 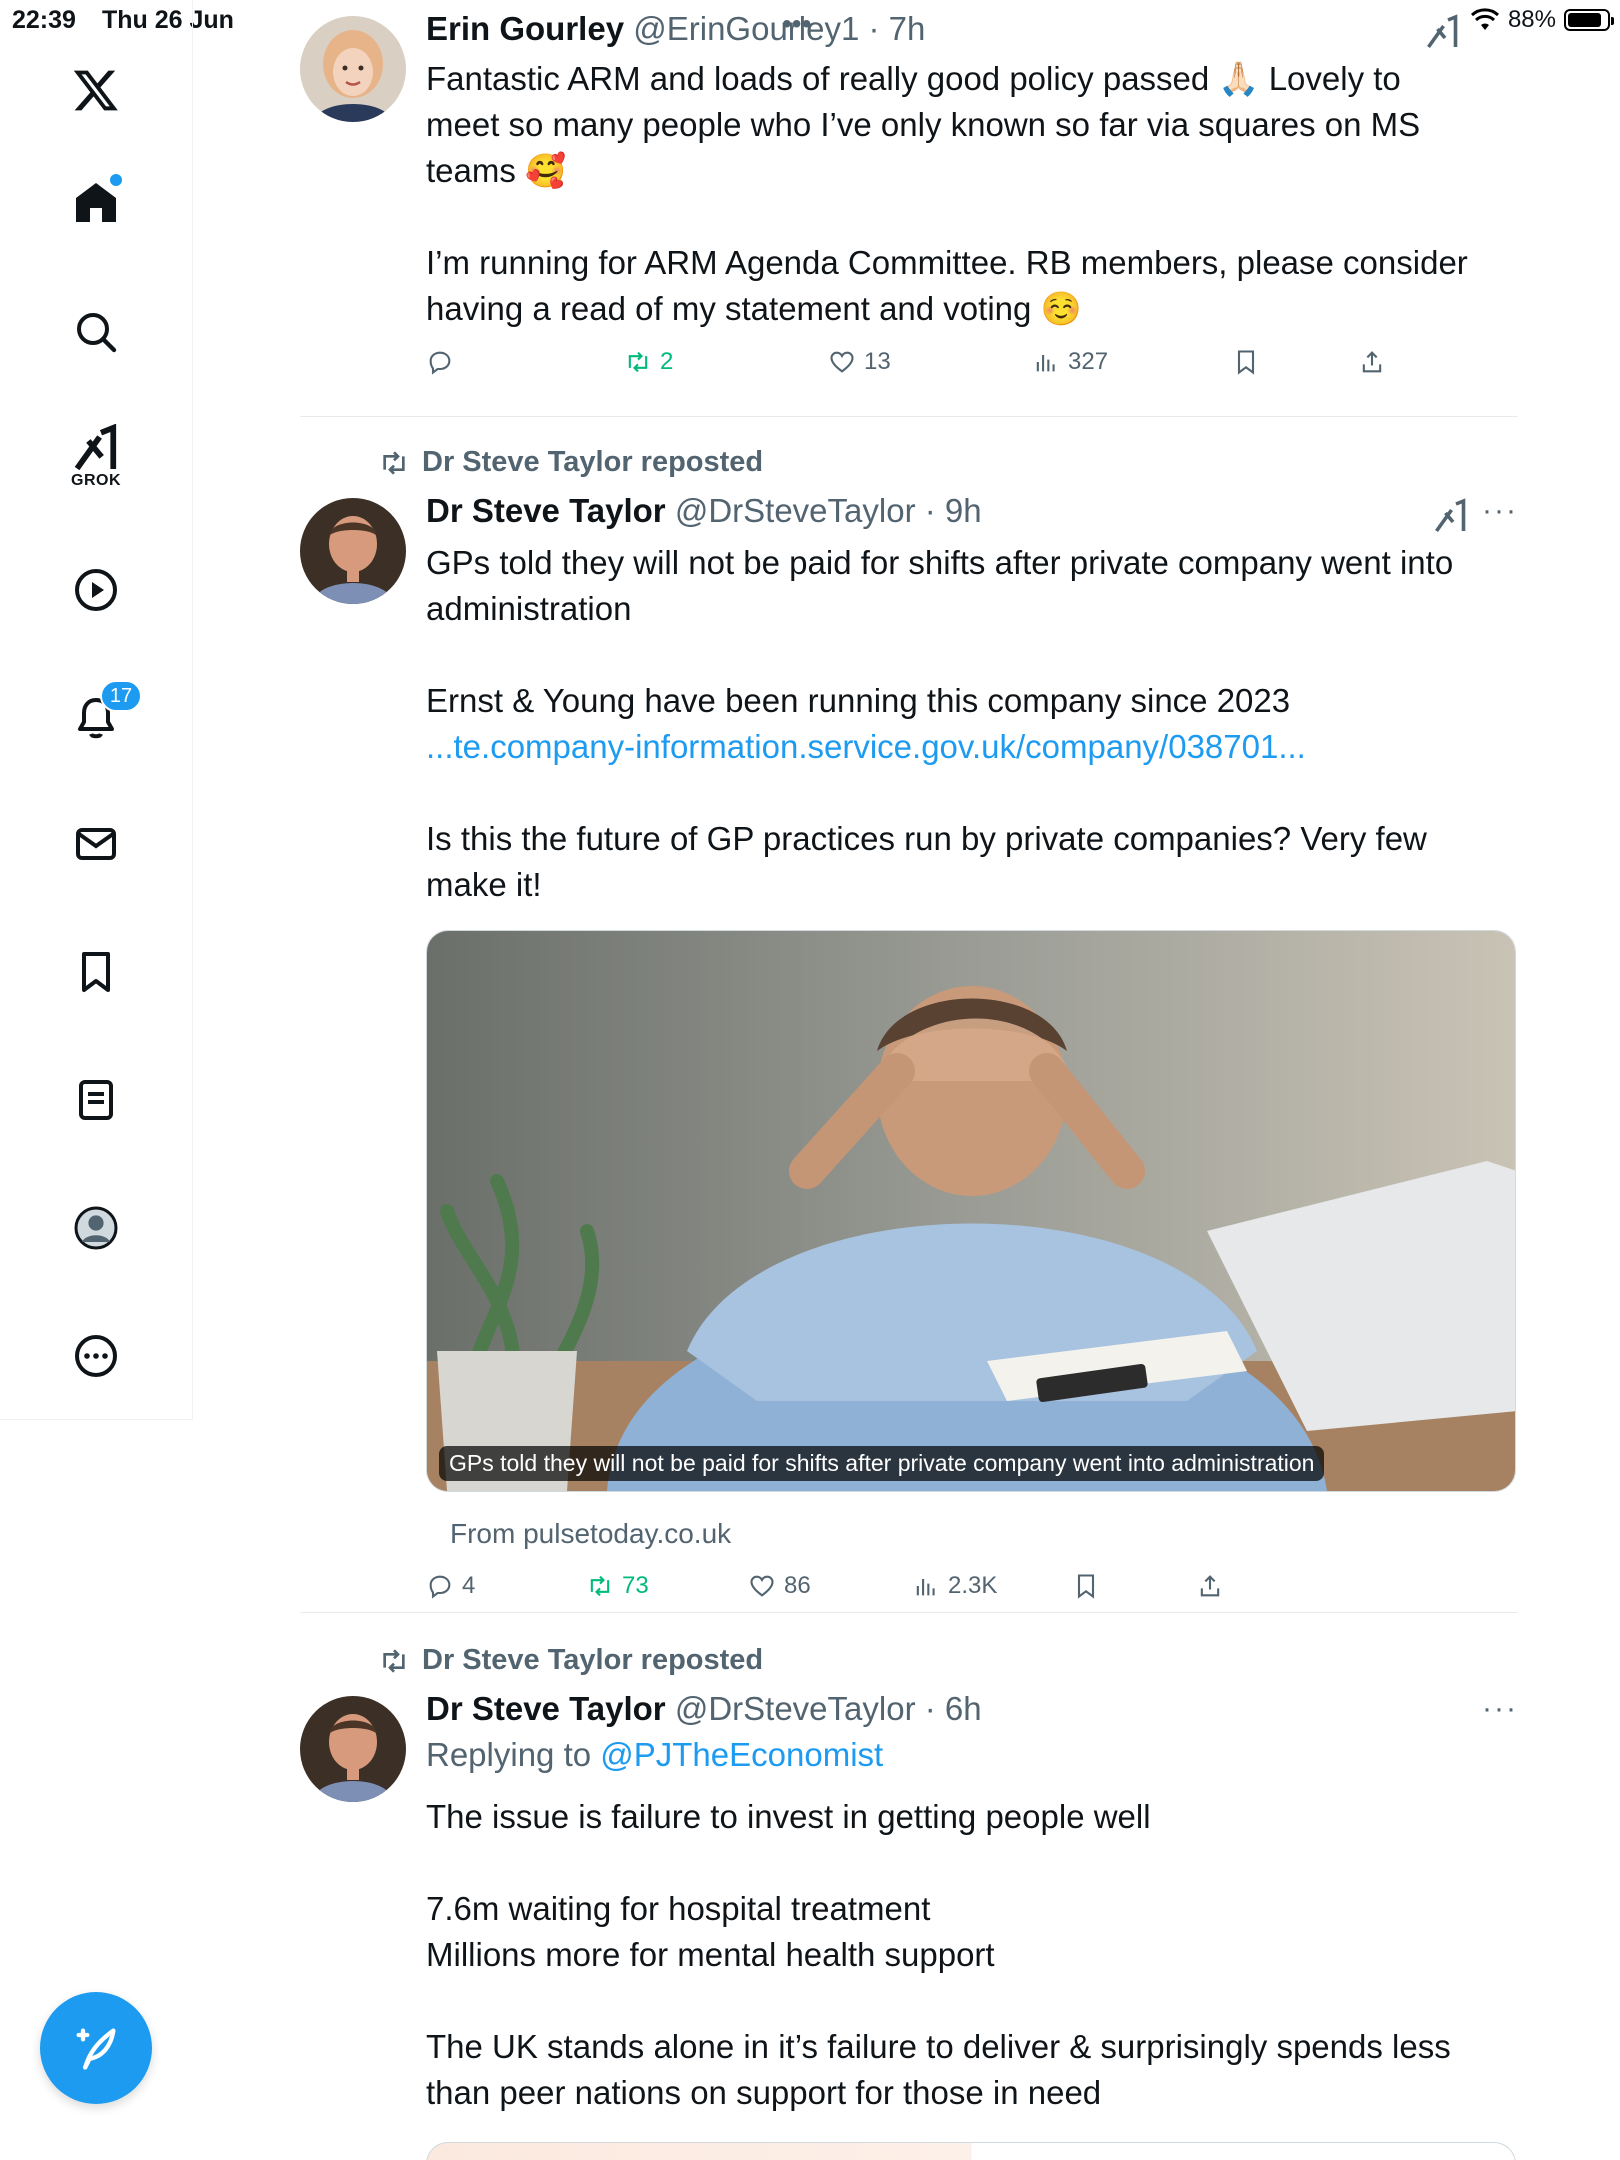 I want to click on repost-button: 73, so click(x=617, y=1586).